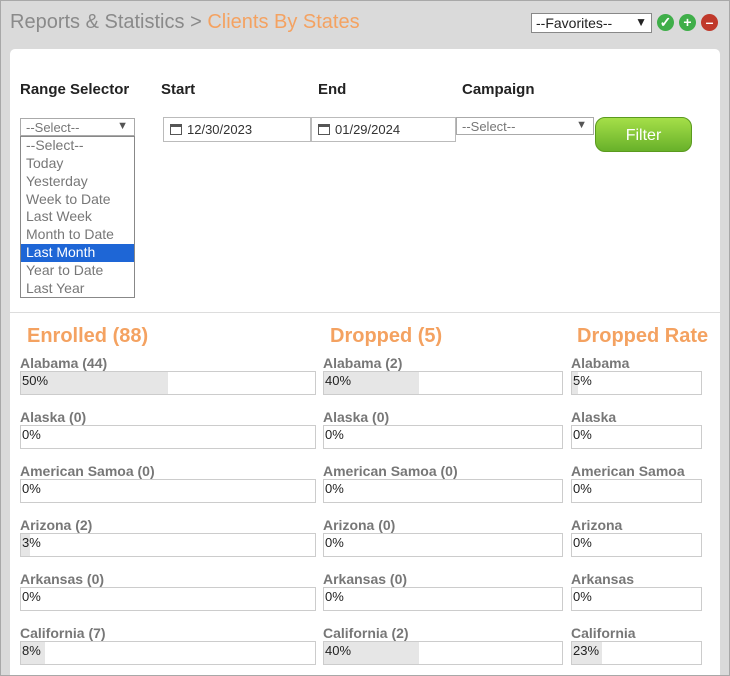 The height and width of the screenshot is (676, 730). I want to click on plus-icon: +, so click(687, 22).